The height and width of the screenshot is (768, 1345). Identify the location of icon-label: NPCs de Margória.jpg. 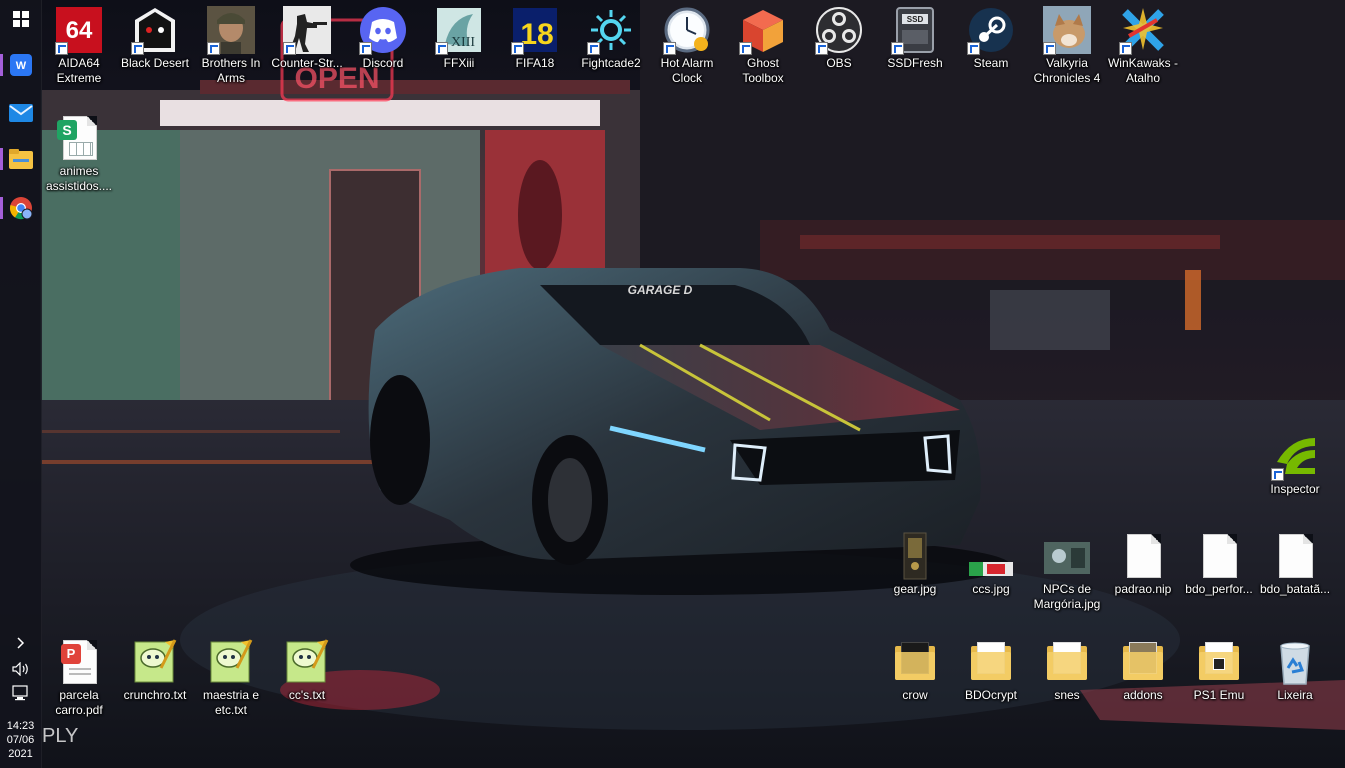
(1067, 596).